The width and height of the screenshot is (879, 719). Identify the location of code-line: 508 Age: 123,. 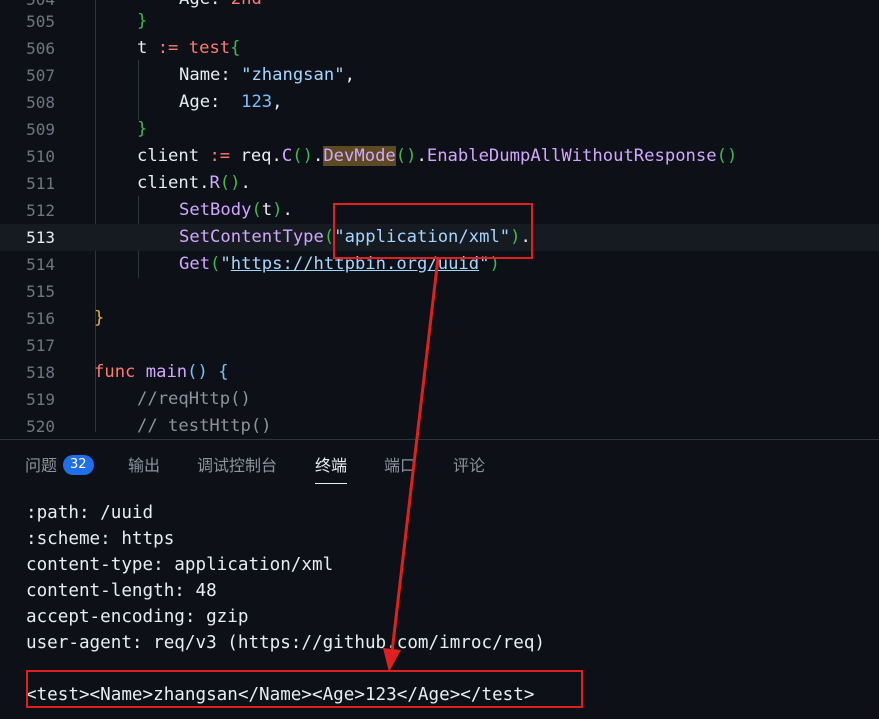
(439, 102).